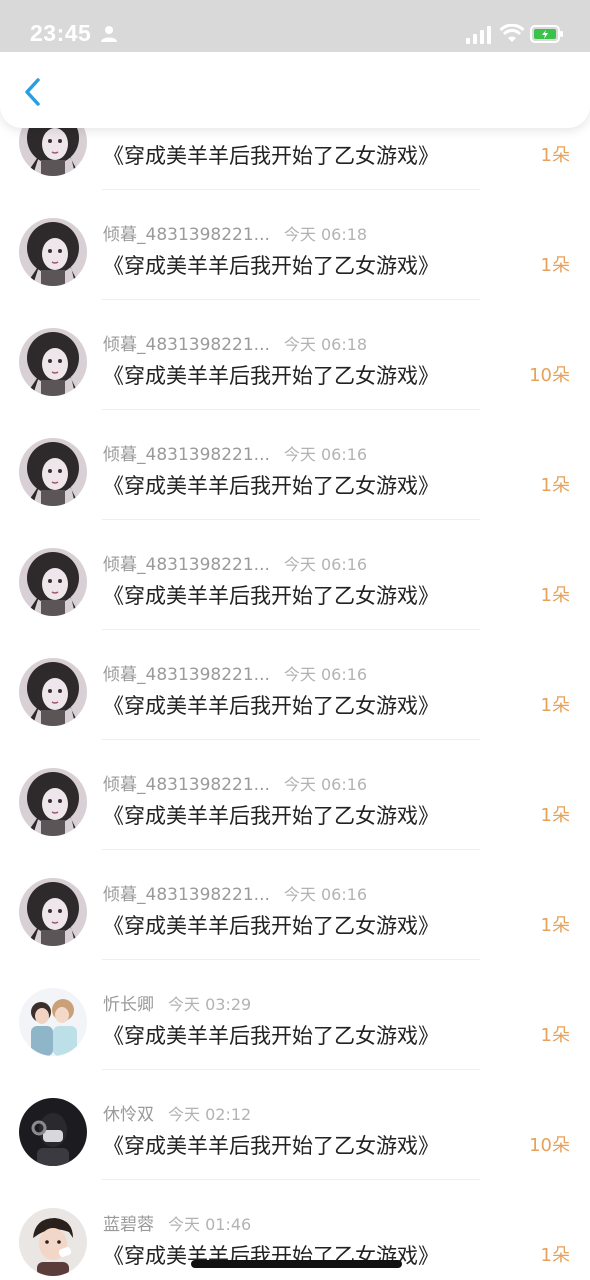 The width and height of the screenshot is (590, 1280). What do you see at coordinates (210, 1114) in the screenshot?
I see `timestamp: 今天 02:12` at bounding box center [210, 1114].